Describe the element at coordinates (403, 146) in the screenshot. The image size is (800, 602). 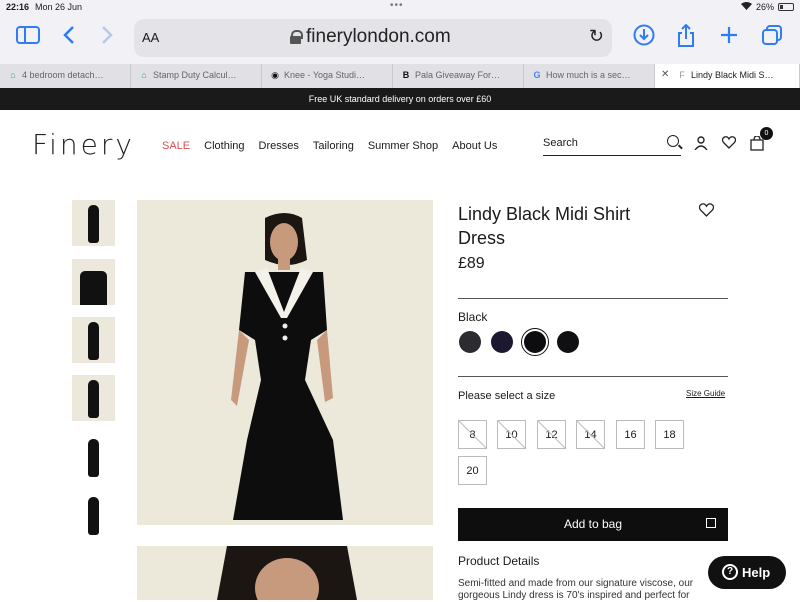
I see `nav-summer-shop: Summer Shop` at that location.